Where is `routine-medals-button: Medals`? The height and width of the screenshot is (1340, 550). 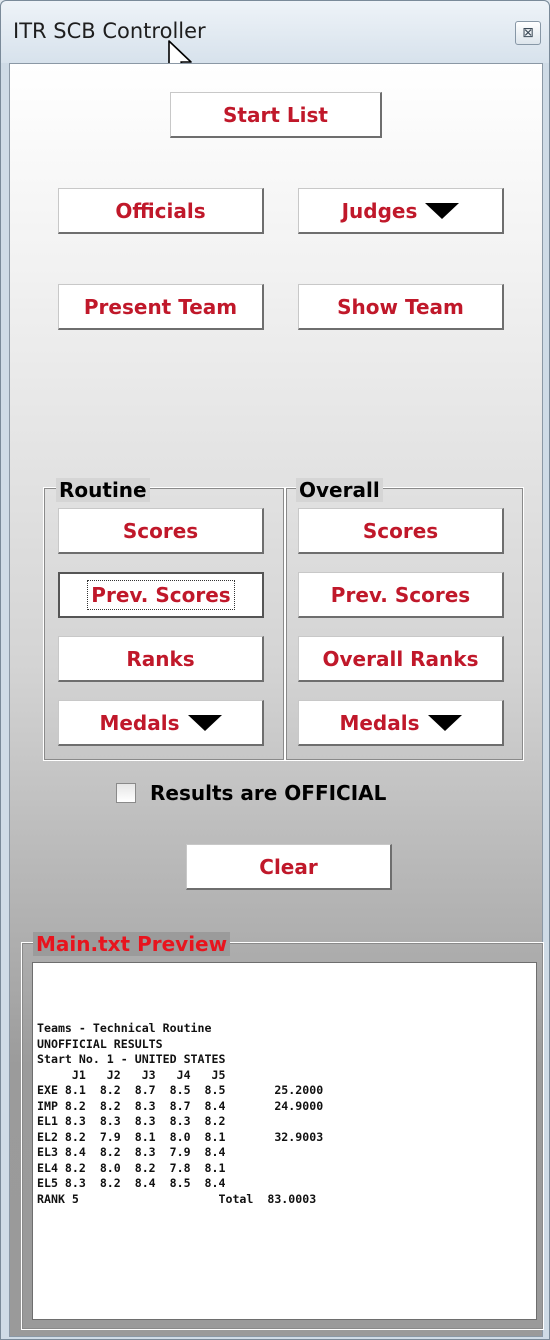
routine-medals-button: Medals is located at coordinates (161, 723).